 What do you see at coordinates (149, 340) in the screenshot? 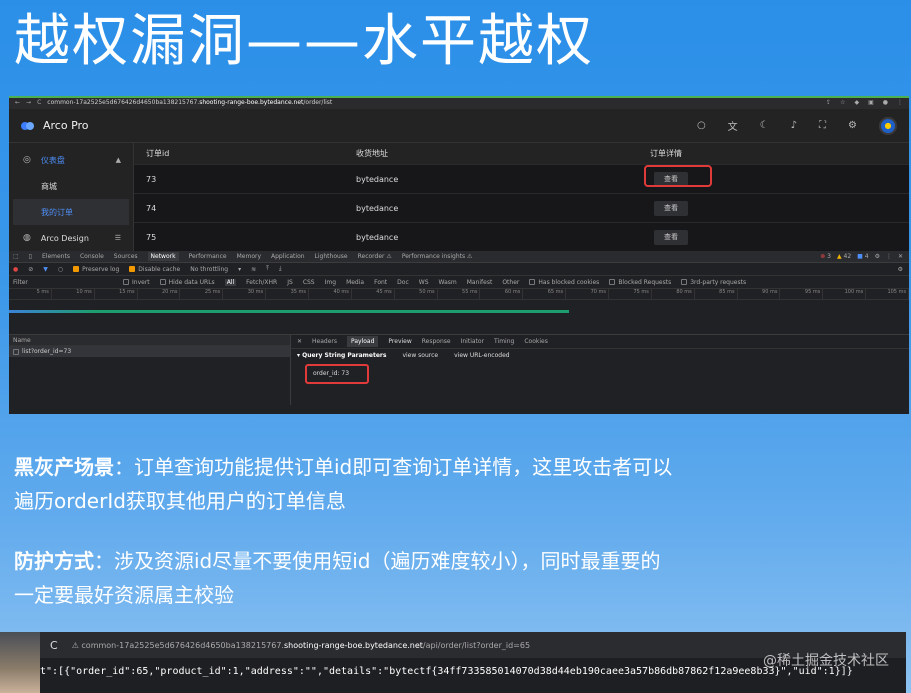
I see `name-column-header: Name` at bounding box center [149, 340].